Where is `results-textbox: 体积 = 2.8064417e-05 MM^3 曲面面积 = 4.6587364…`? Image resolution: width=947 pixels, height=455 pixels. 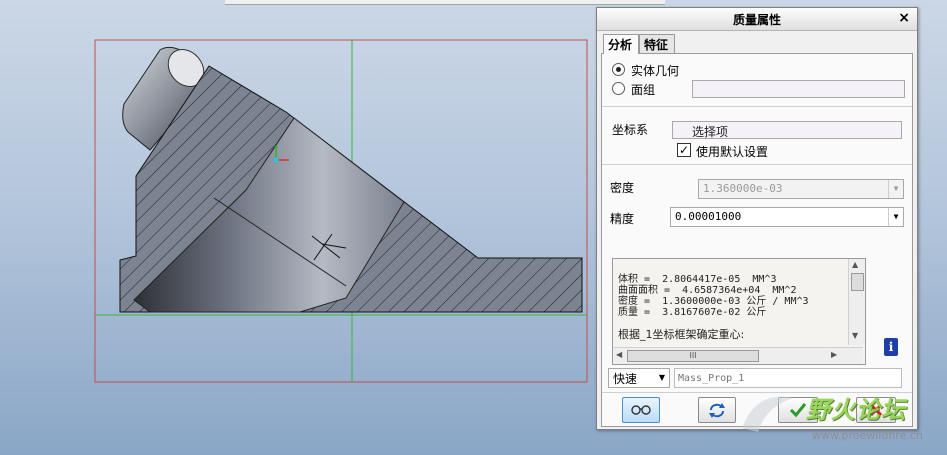 results-textbox: 体积 = 2.8064417e-05 MM^3 曲面面积 = 4.6587364… is located at coordinates (739, 311).